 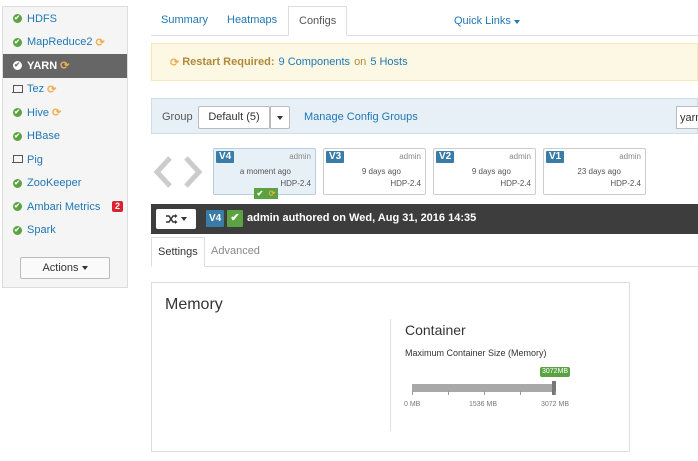 What do you see at coordinates (235, 252) in the screenshot?
I see `tab-advanced: Advanced` at bounding box center [235, 252].